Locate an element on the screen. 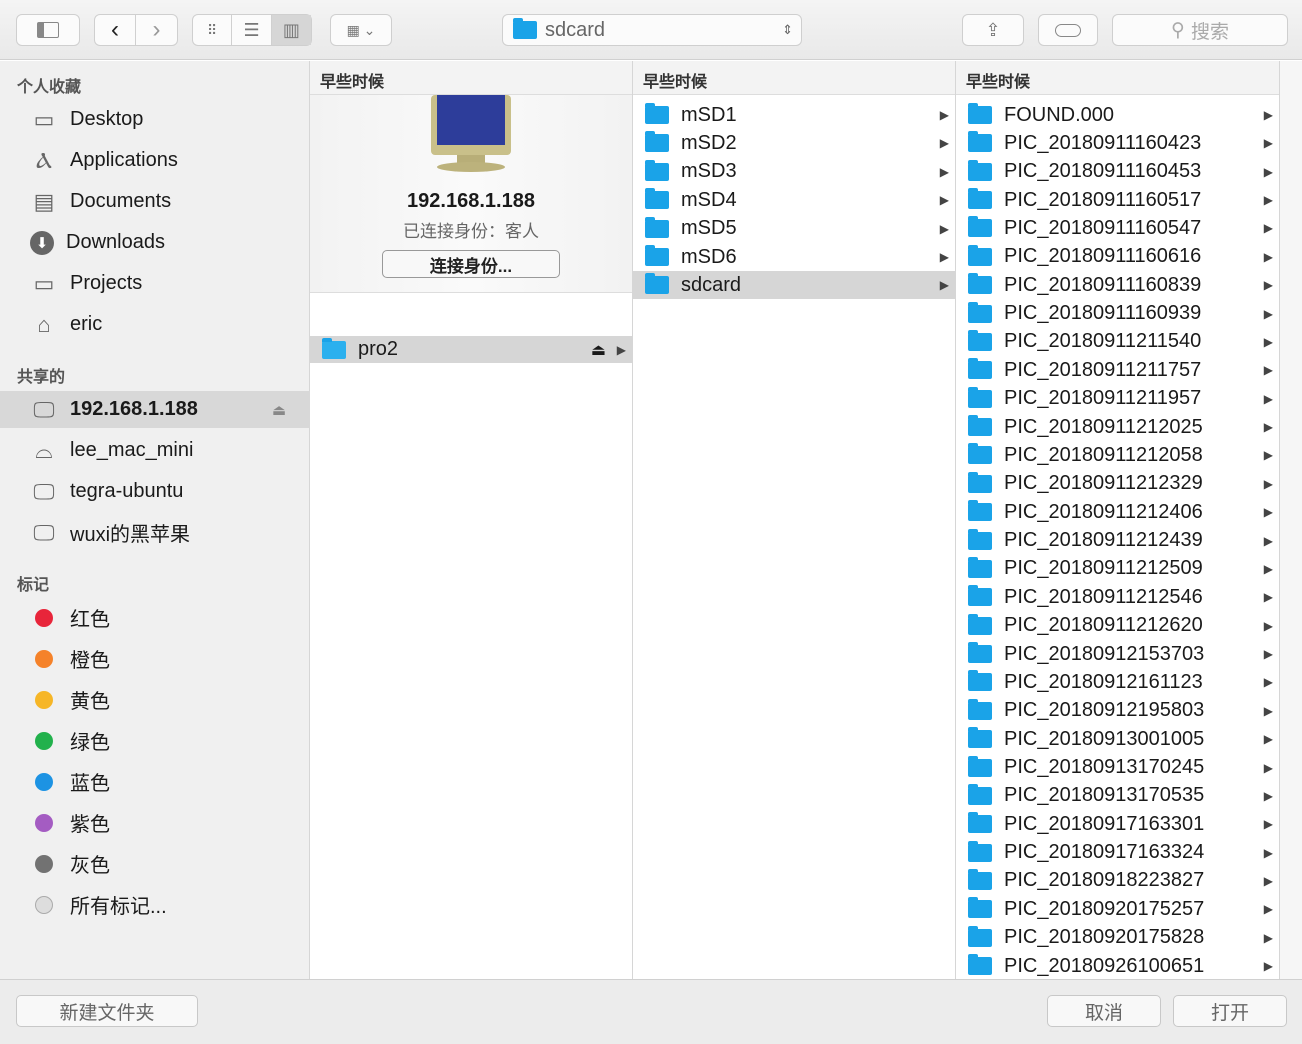 The width and height of the screenshot is (1302, 1044). list-item: PIC_20180913170245 ▶ is located at coordinates (1117, 768).